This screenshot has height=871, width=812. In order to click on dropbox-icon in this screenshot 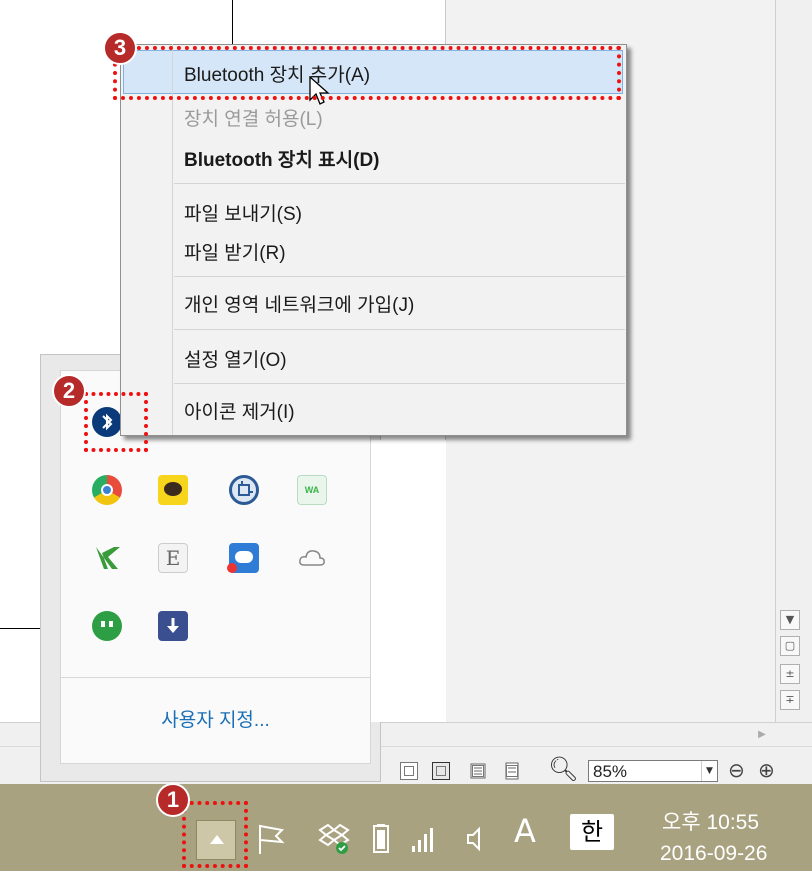, I will do `click(333, 841)`.